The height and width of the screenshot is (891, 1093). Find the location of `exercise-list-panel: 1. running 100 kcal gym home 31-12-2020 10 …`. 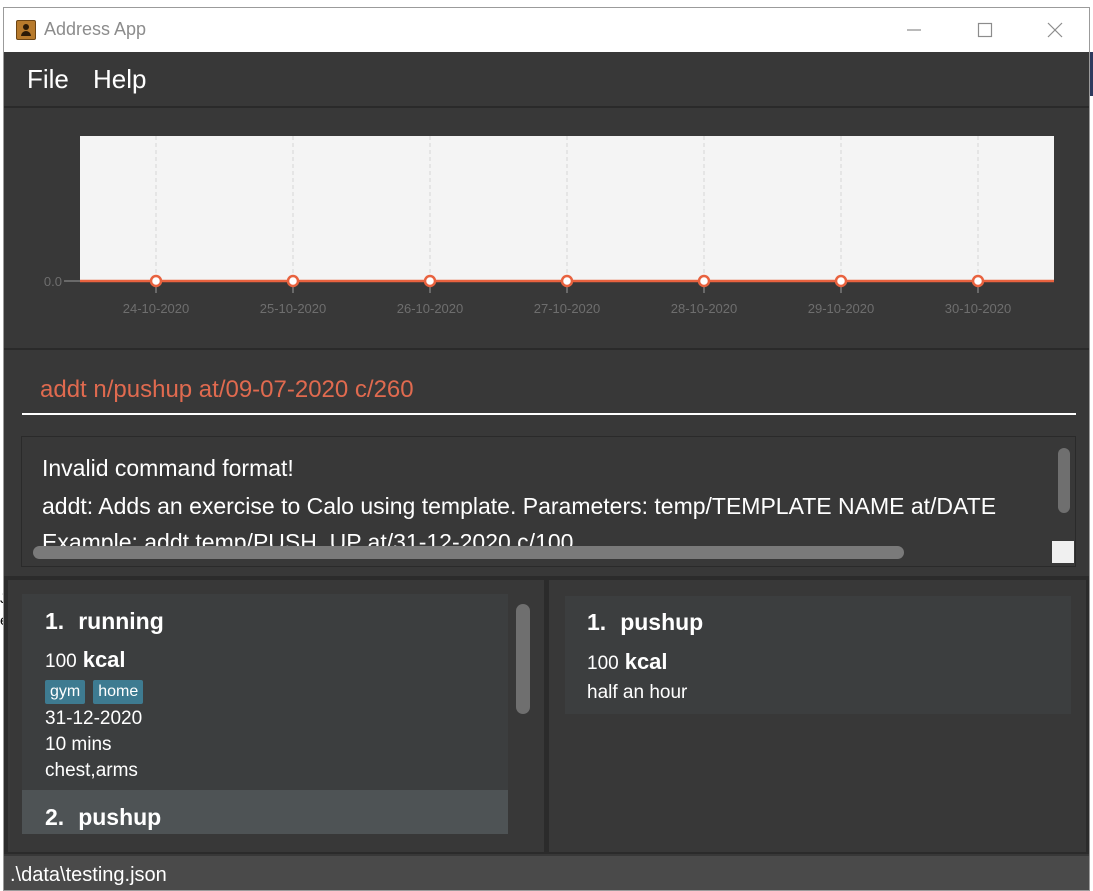

exercise-list-panel: 1. running 100 kcal gym home 31-12-2020 10 … is located at coordinates (276, 716).